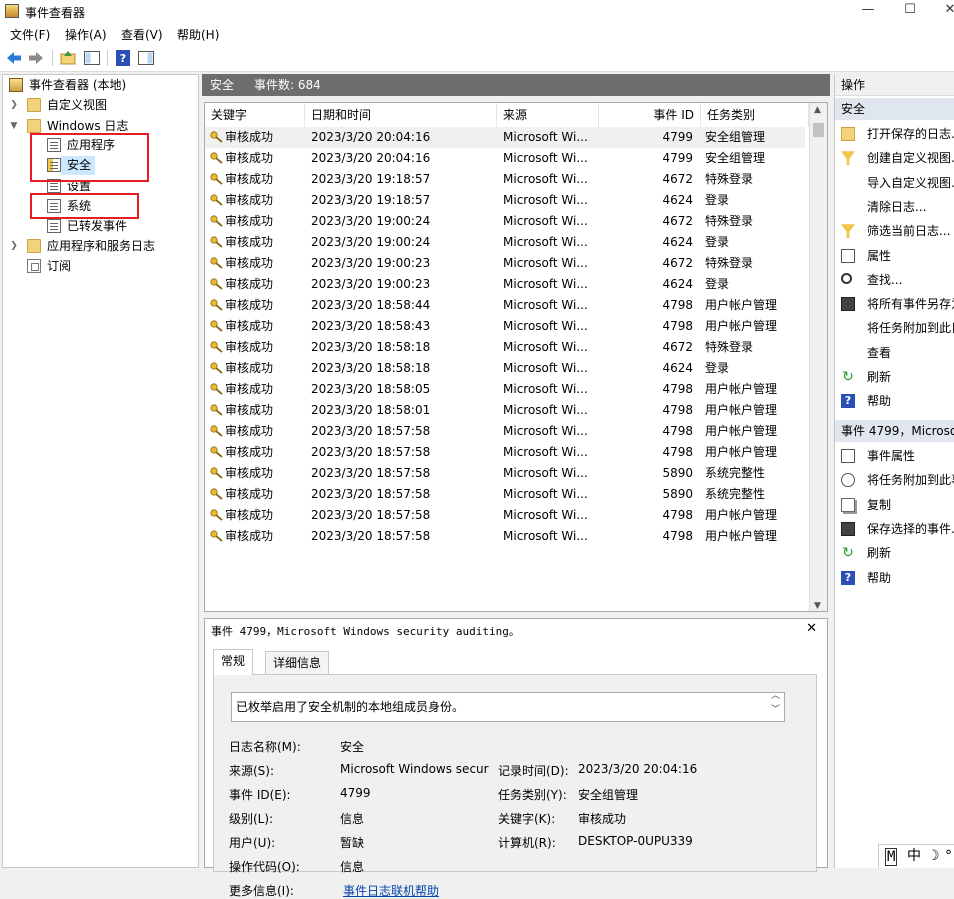 The image size is (954, 899). Describe the element at coordinates (775, 710) in the screenshot. I see `spin-down-icon: ﹀` at that location.